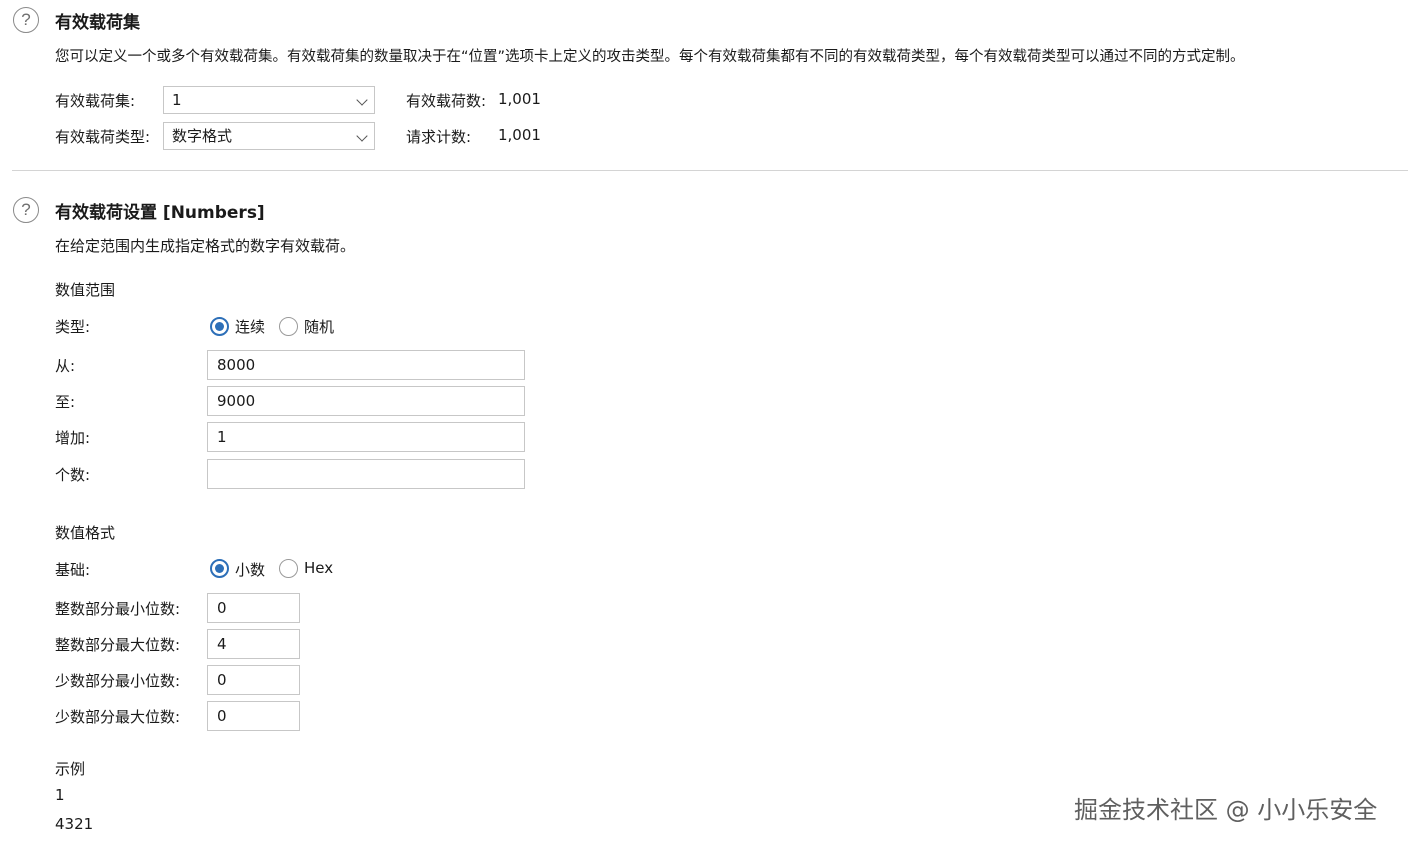  What do you see at coordinates (95, 101) in the screenshot?
I see `payload-set-label: 有效载荷集:` at bounding box center [95, 101].